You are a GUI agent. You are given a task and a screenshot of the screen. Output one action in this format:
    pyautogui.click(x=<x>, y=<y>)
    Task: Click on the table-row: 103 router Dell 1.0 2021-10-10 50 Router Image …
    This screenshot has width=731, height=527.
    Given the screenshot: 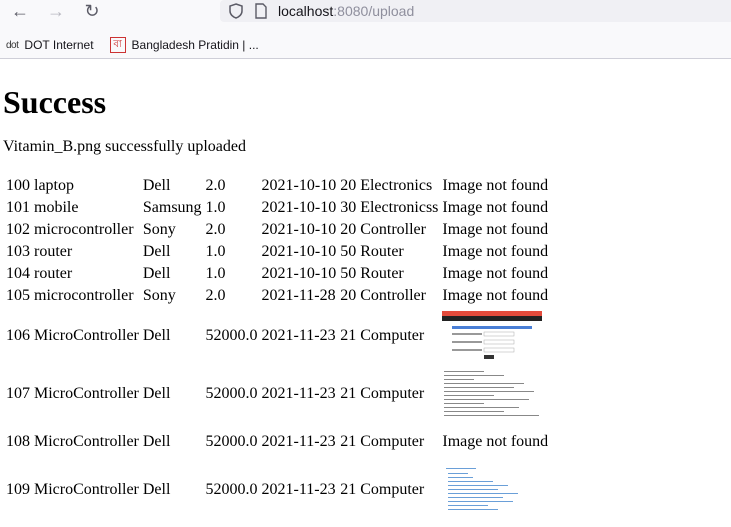 What is the action you would take?
    pyautogui.click(x=277, y=252)
    